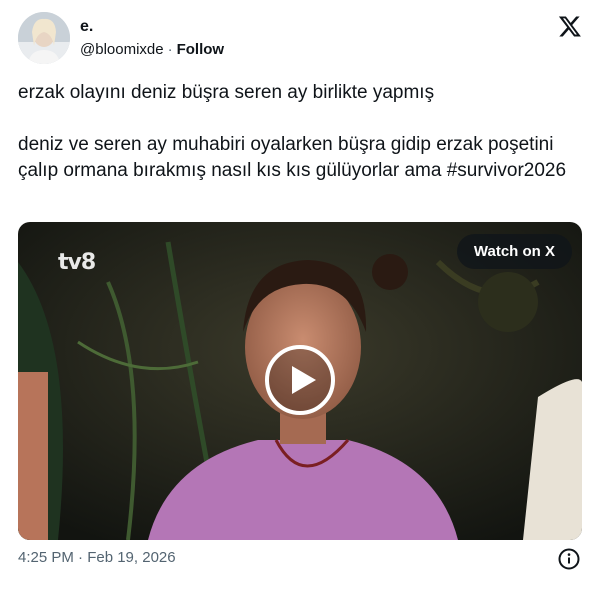 This screenshot has width=600, height=590. I want to click on avatar, so click(44, 38).